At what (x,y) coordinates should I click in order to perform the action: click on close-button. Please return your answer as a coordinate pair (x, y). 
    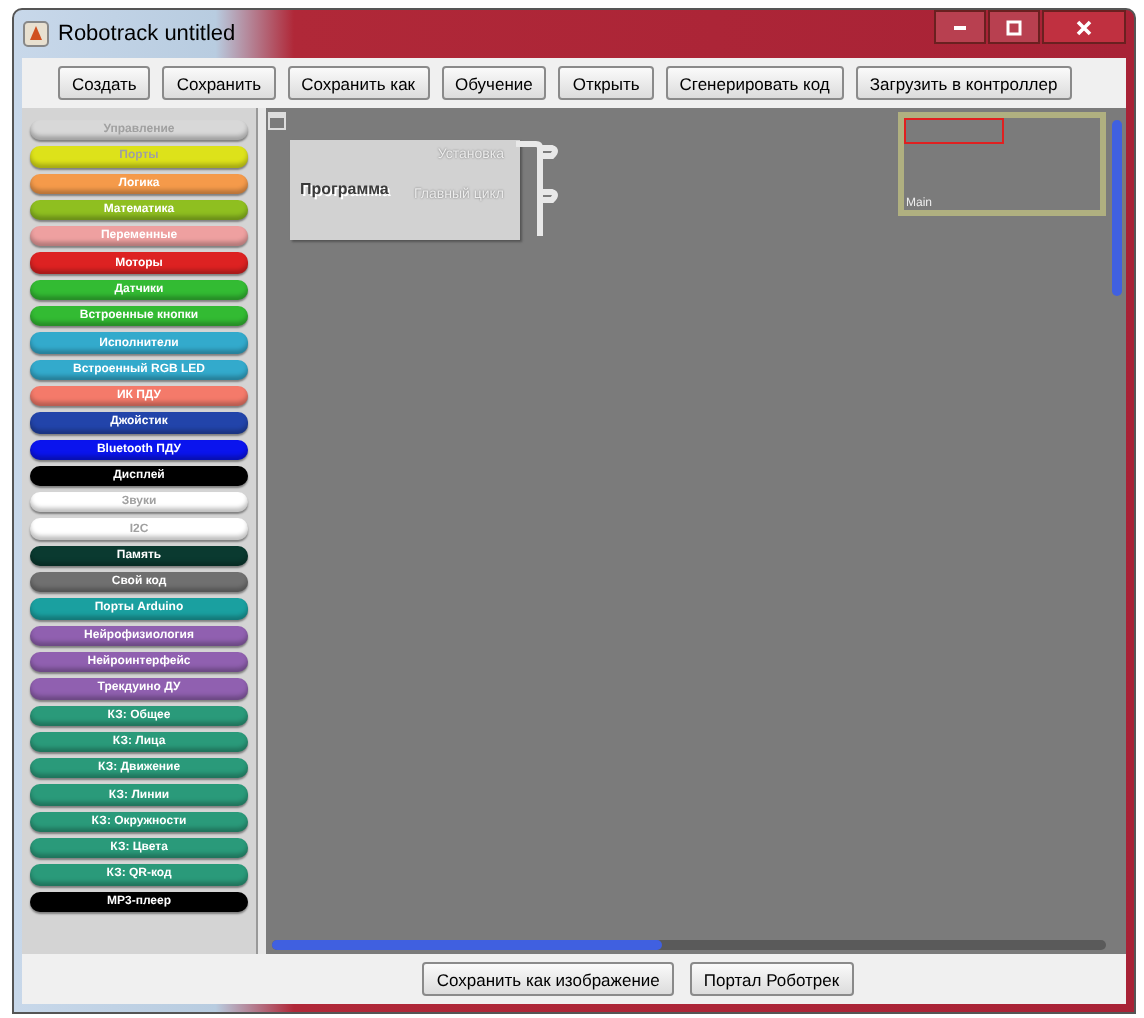
    Looking at the image, I should click on (1084, 27).